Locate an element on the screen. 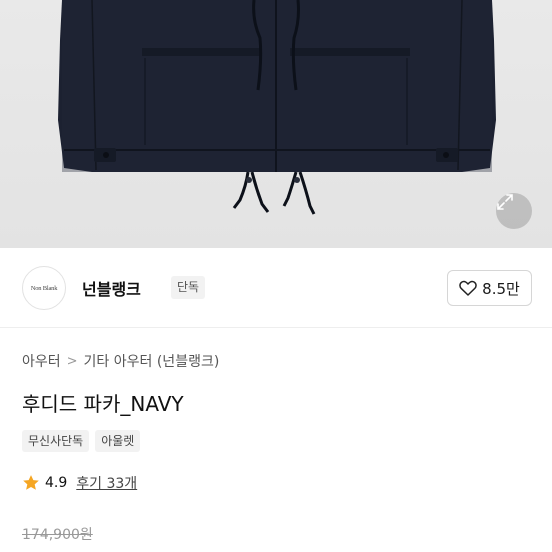  breadcrumb: 아우터 > 기타 아우터 (넌블랭크) is located at coordinates (120, 361).